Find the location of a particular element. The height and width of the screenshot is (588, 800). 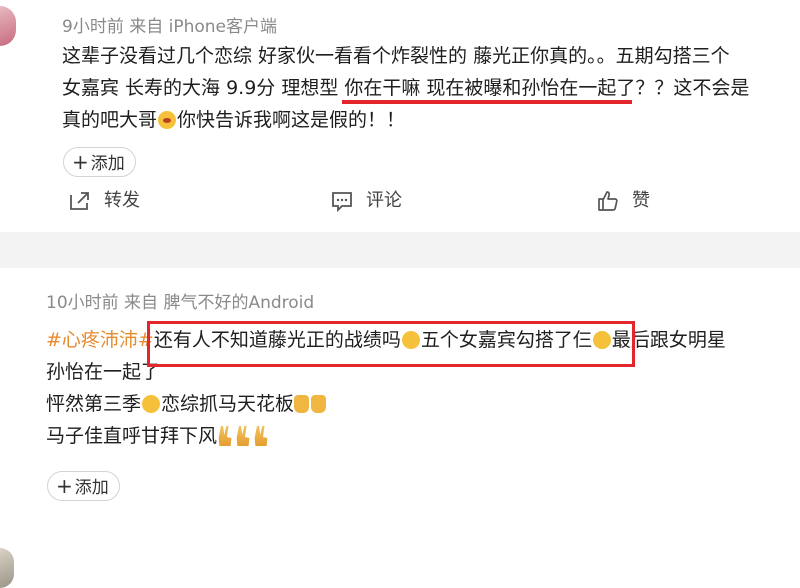

comment-label: 评论 is located at coordinates (384, 200).